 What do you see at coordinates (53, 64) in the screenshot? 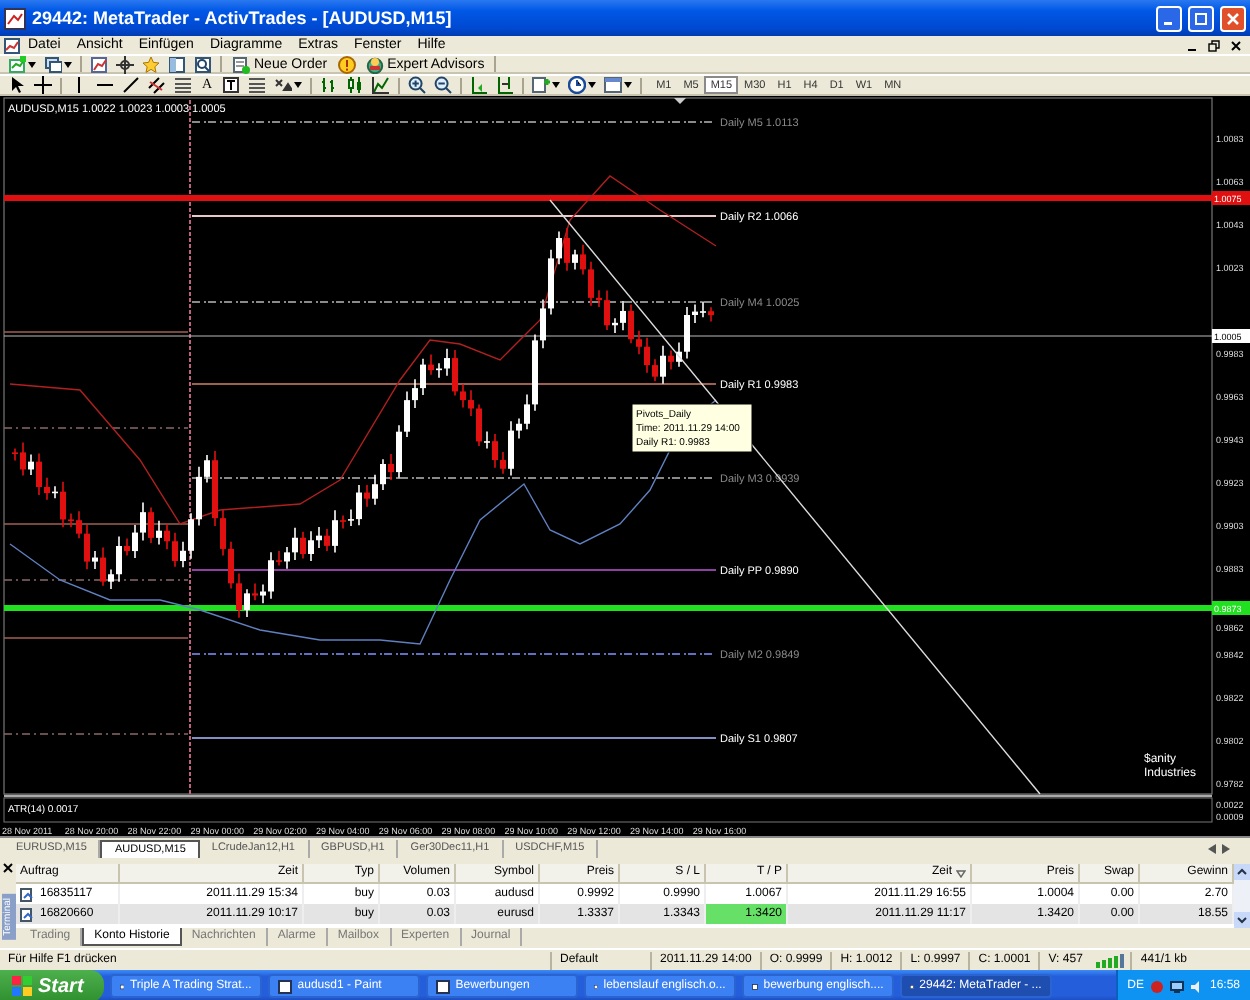
I see `profiles-icon` at bounding box center [53, 64].